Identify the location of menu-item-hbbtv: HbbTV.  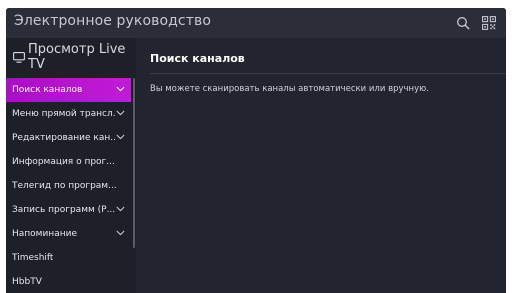
(68, 281).